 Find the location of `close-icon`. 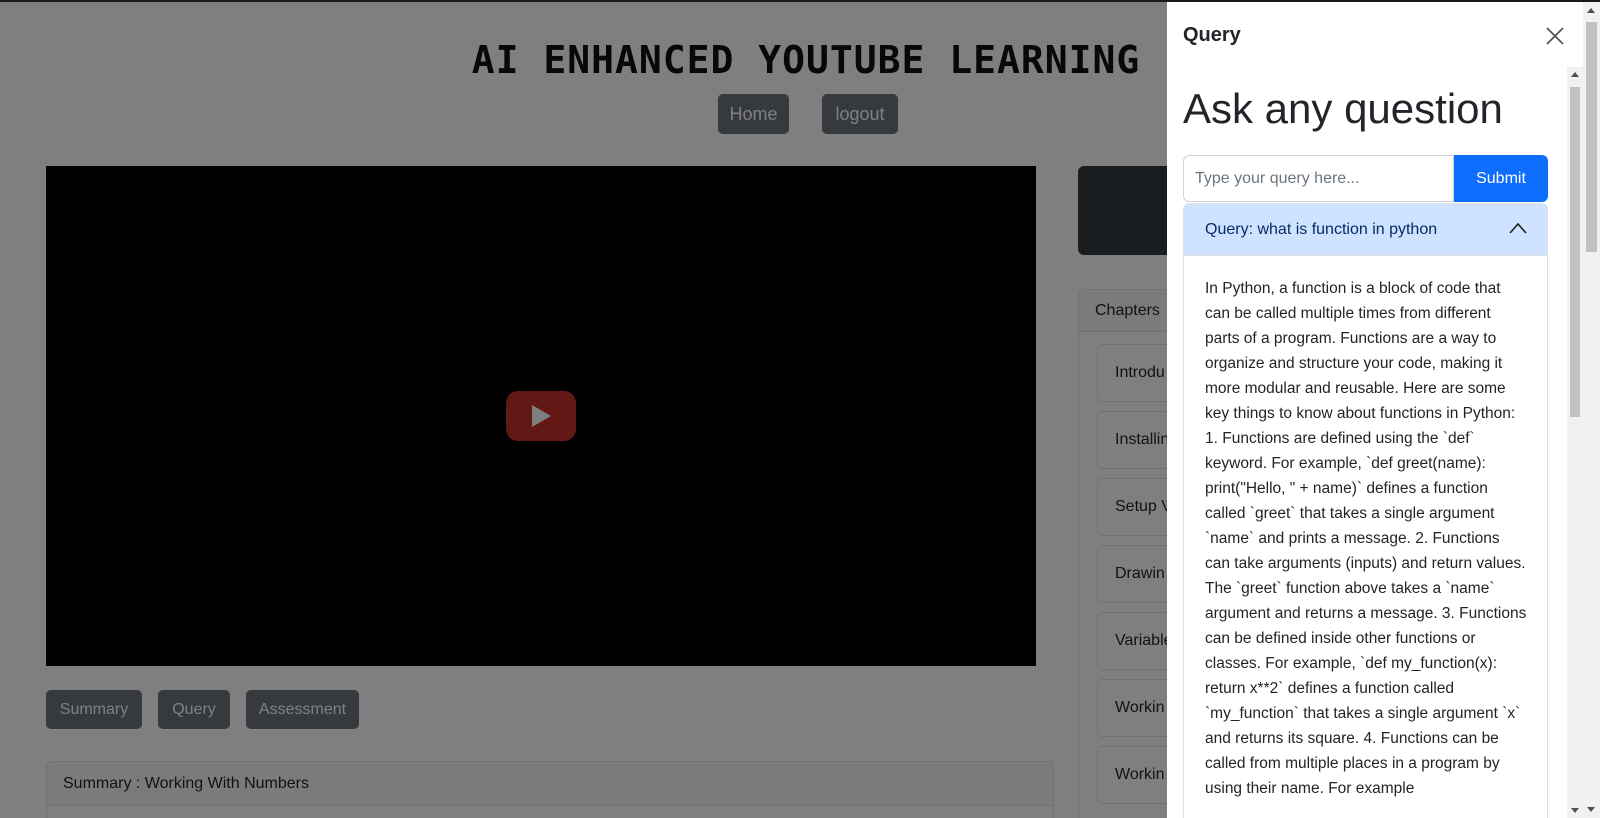

close-icon is located at coordinates (1555, 36).